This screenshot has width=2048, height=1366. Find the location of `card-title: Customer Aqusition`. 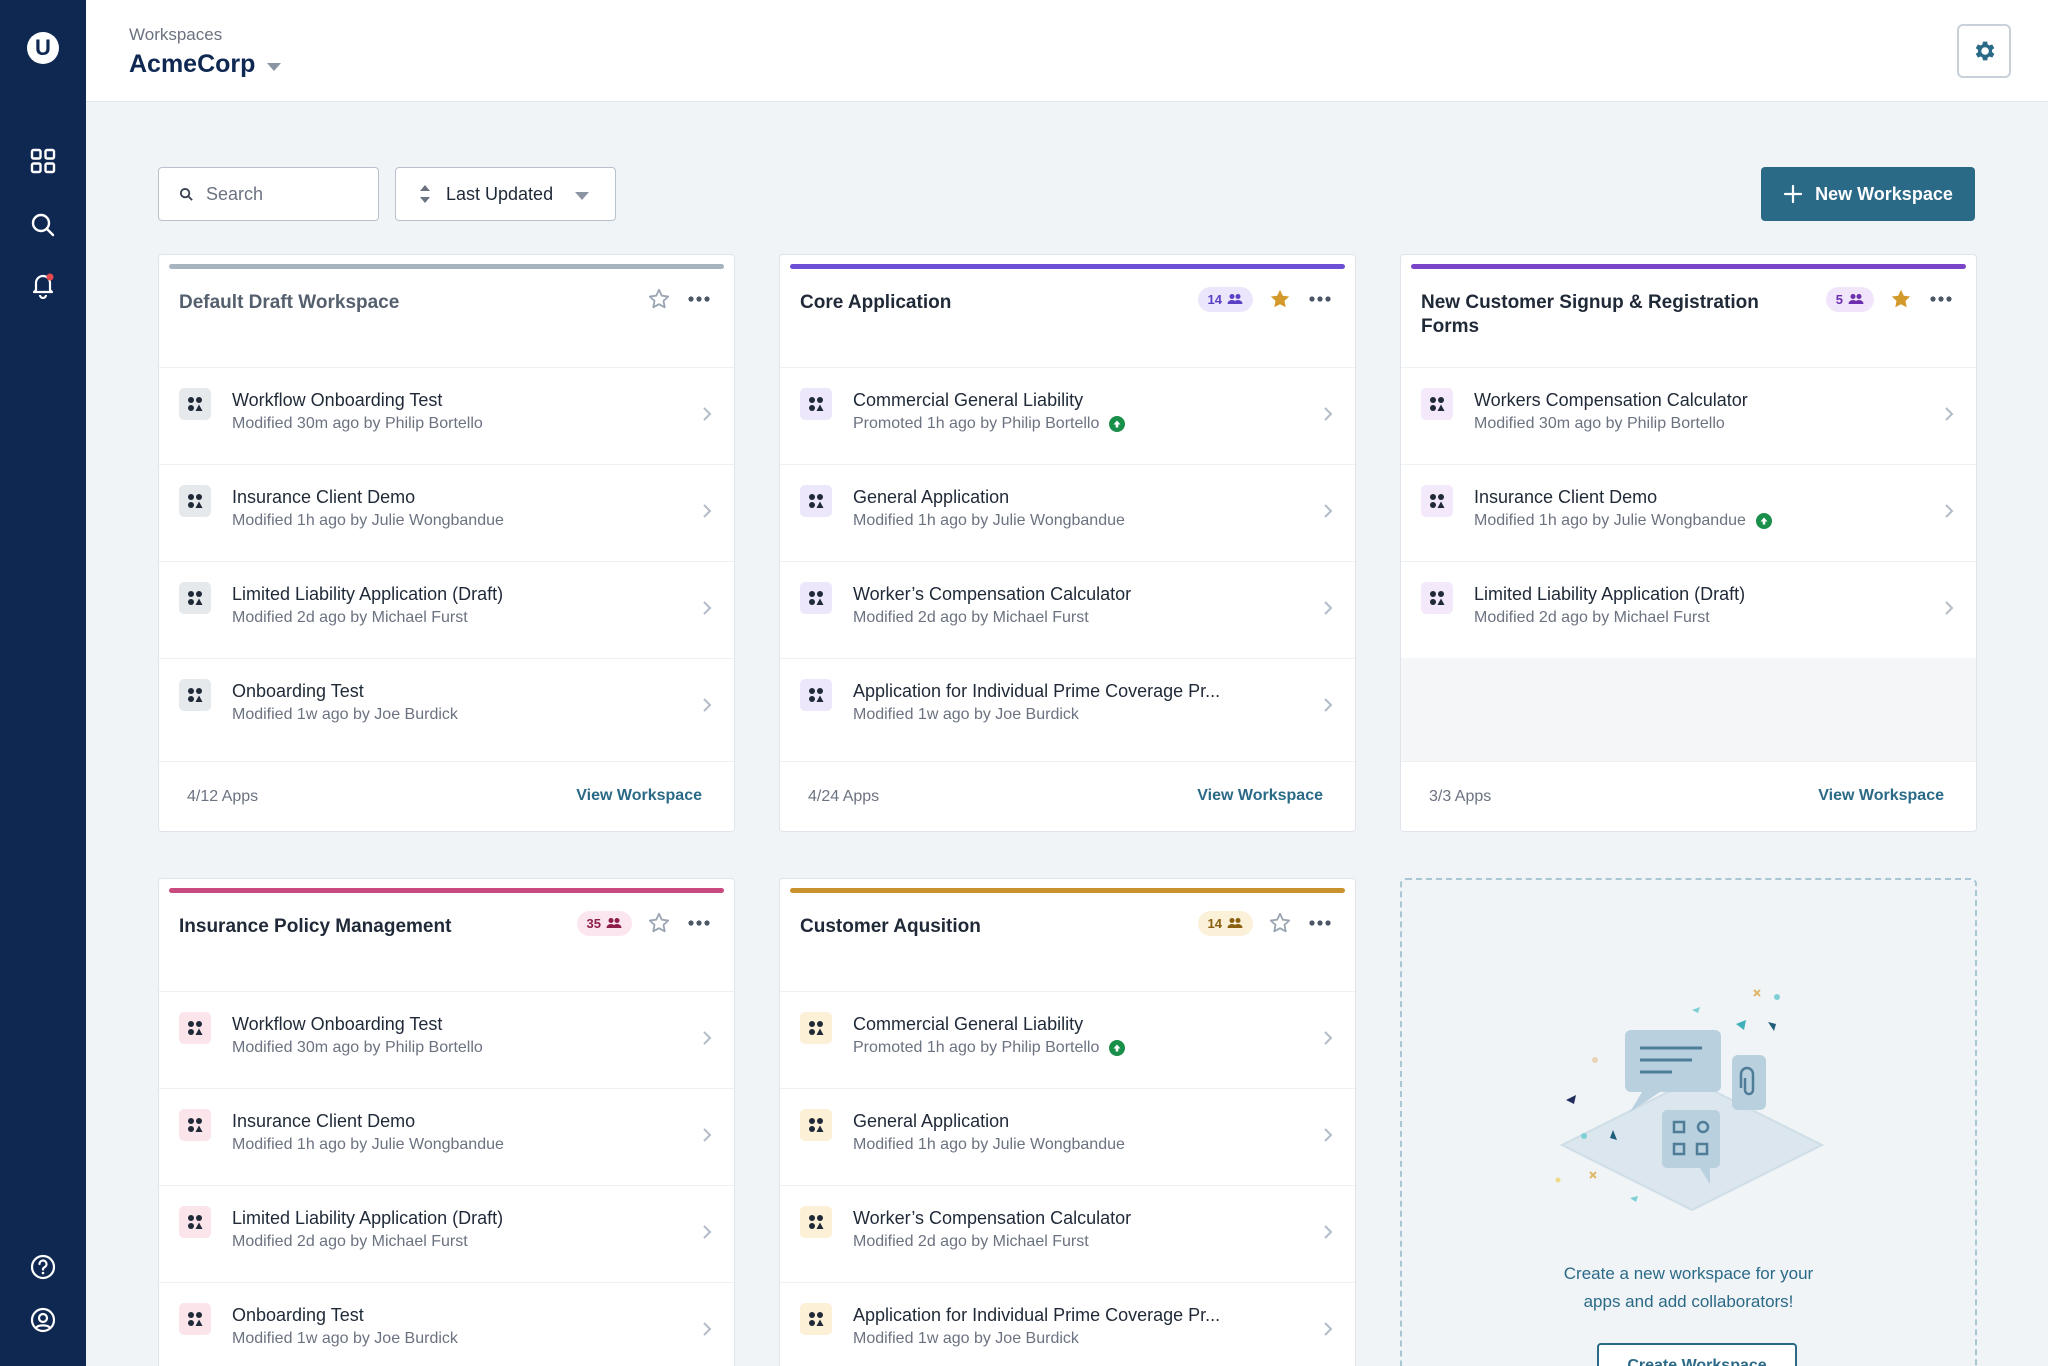

card-title: Customer Aqusition is located at coordinates (970, 927).